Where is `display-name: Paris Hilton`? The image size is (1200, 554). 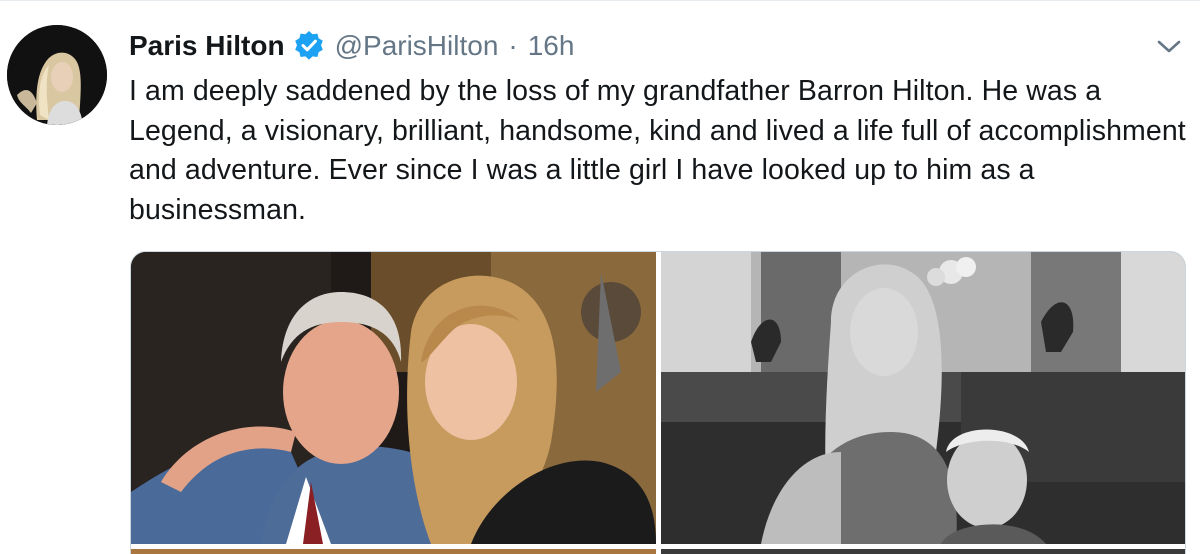 display-name: Paris Hilton is located at coordinates (207, 46).